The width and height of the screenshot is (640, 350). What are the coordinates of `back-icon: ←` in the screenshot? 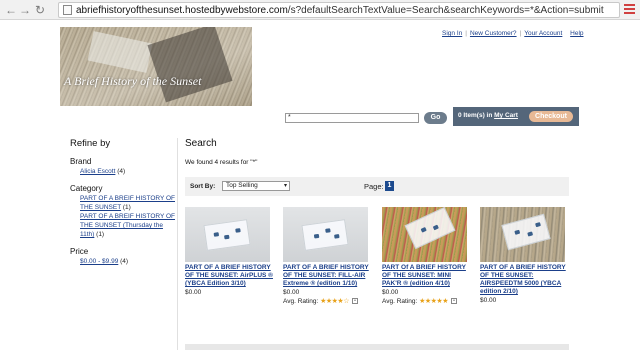 It's located at (11, 10).